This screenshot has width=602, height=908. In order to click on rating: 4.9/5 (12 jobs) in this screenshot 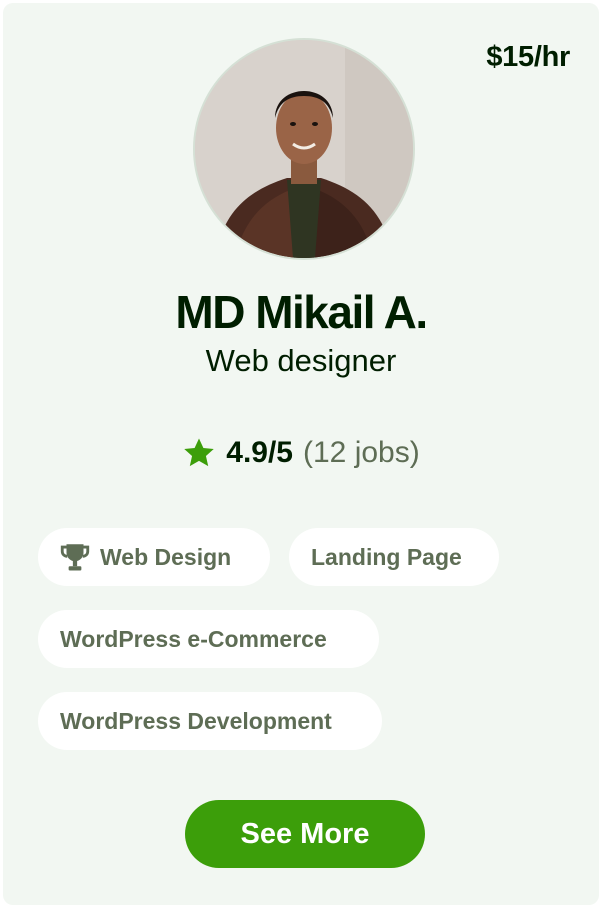, I will do `click(301, 453)`.